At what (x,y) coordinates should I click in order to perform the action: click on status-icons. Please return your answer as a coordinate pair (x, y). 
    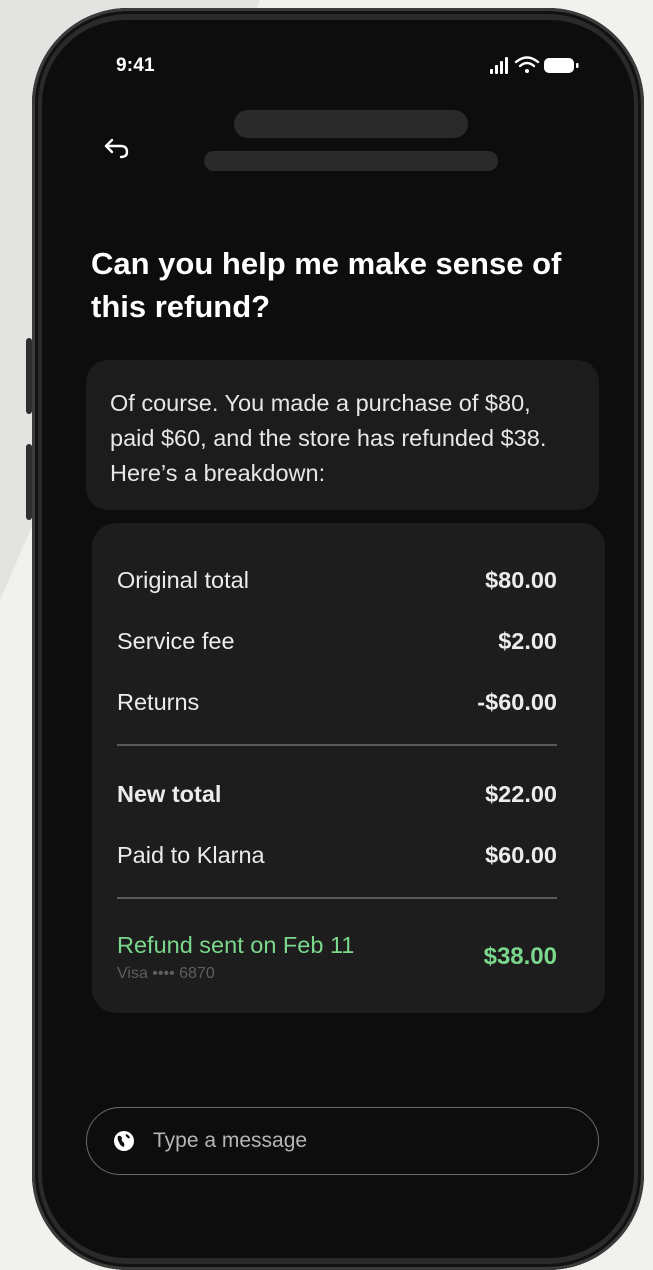
    Looking at the image, I should click on (534, 65).